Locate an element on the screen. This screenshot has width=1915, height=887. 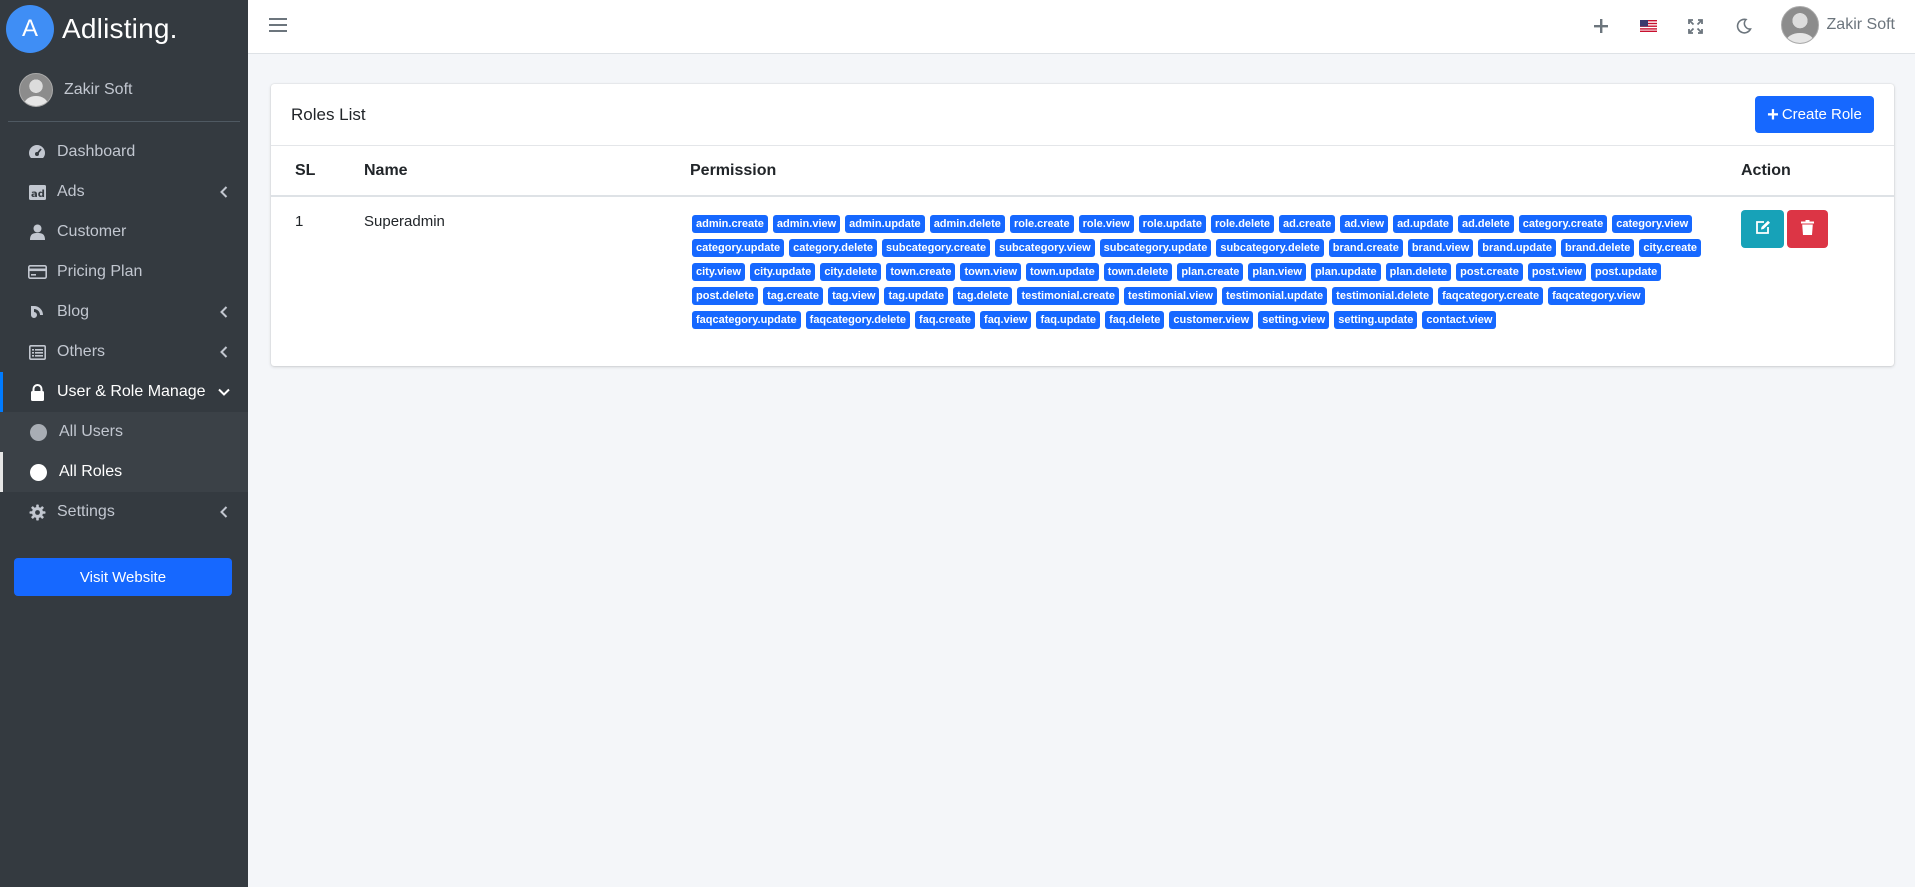
topbar-user-name: Zakir Soft is located at coordinates (1860, 24).